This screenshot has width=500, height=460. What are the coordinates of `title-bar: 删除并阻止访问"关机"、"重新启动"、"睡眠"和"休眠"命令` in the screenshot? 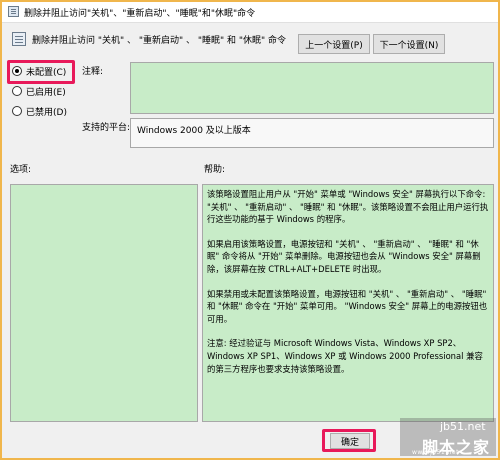 It's located at (250, 12).